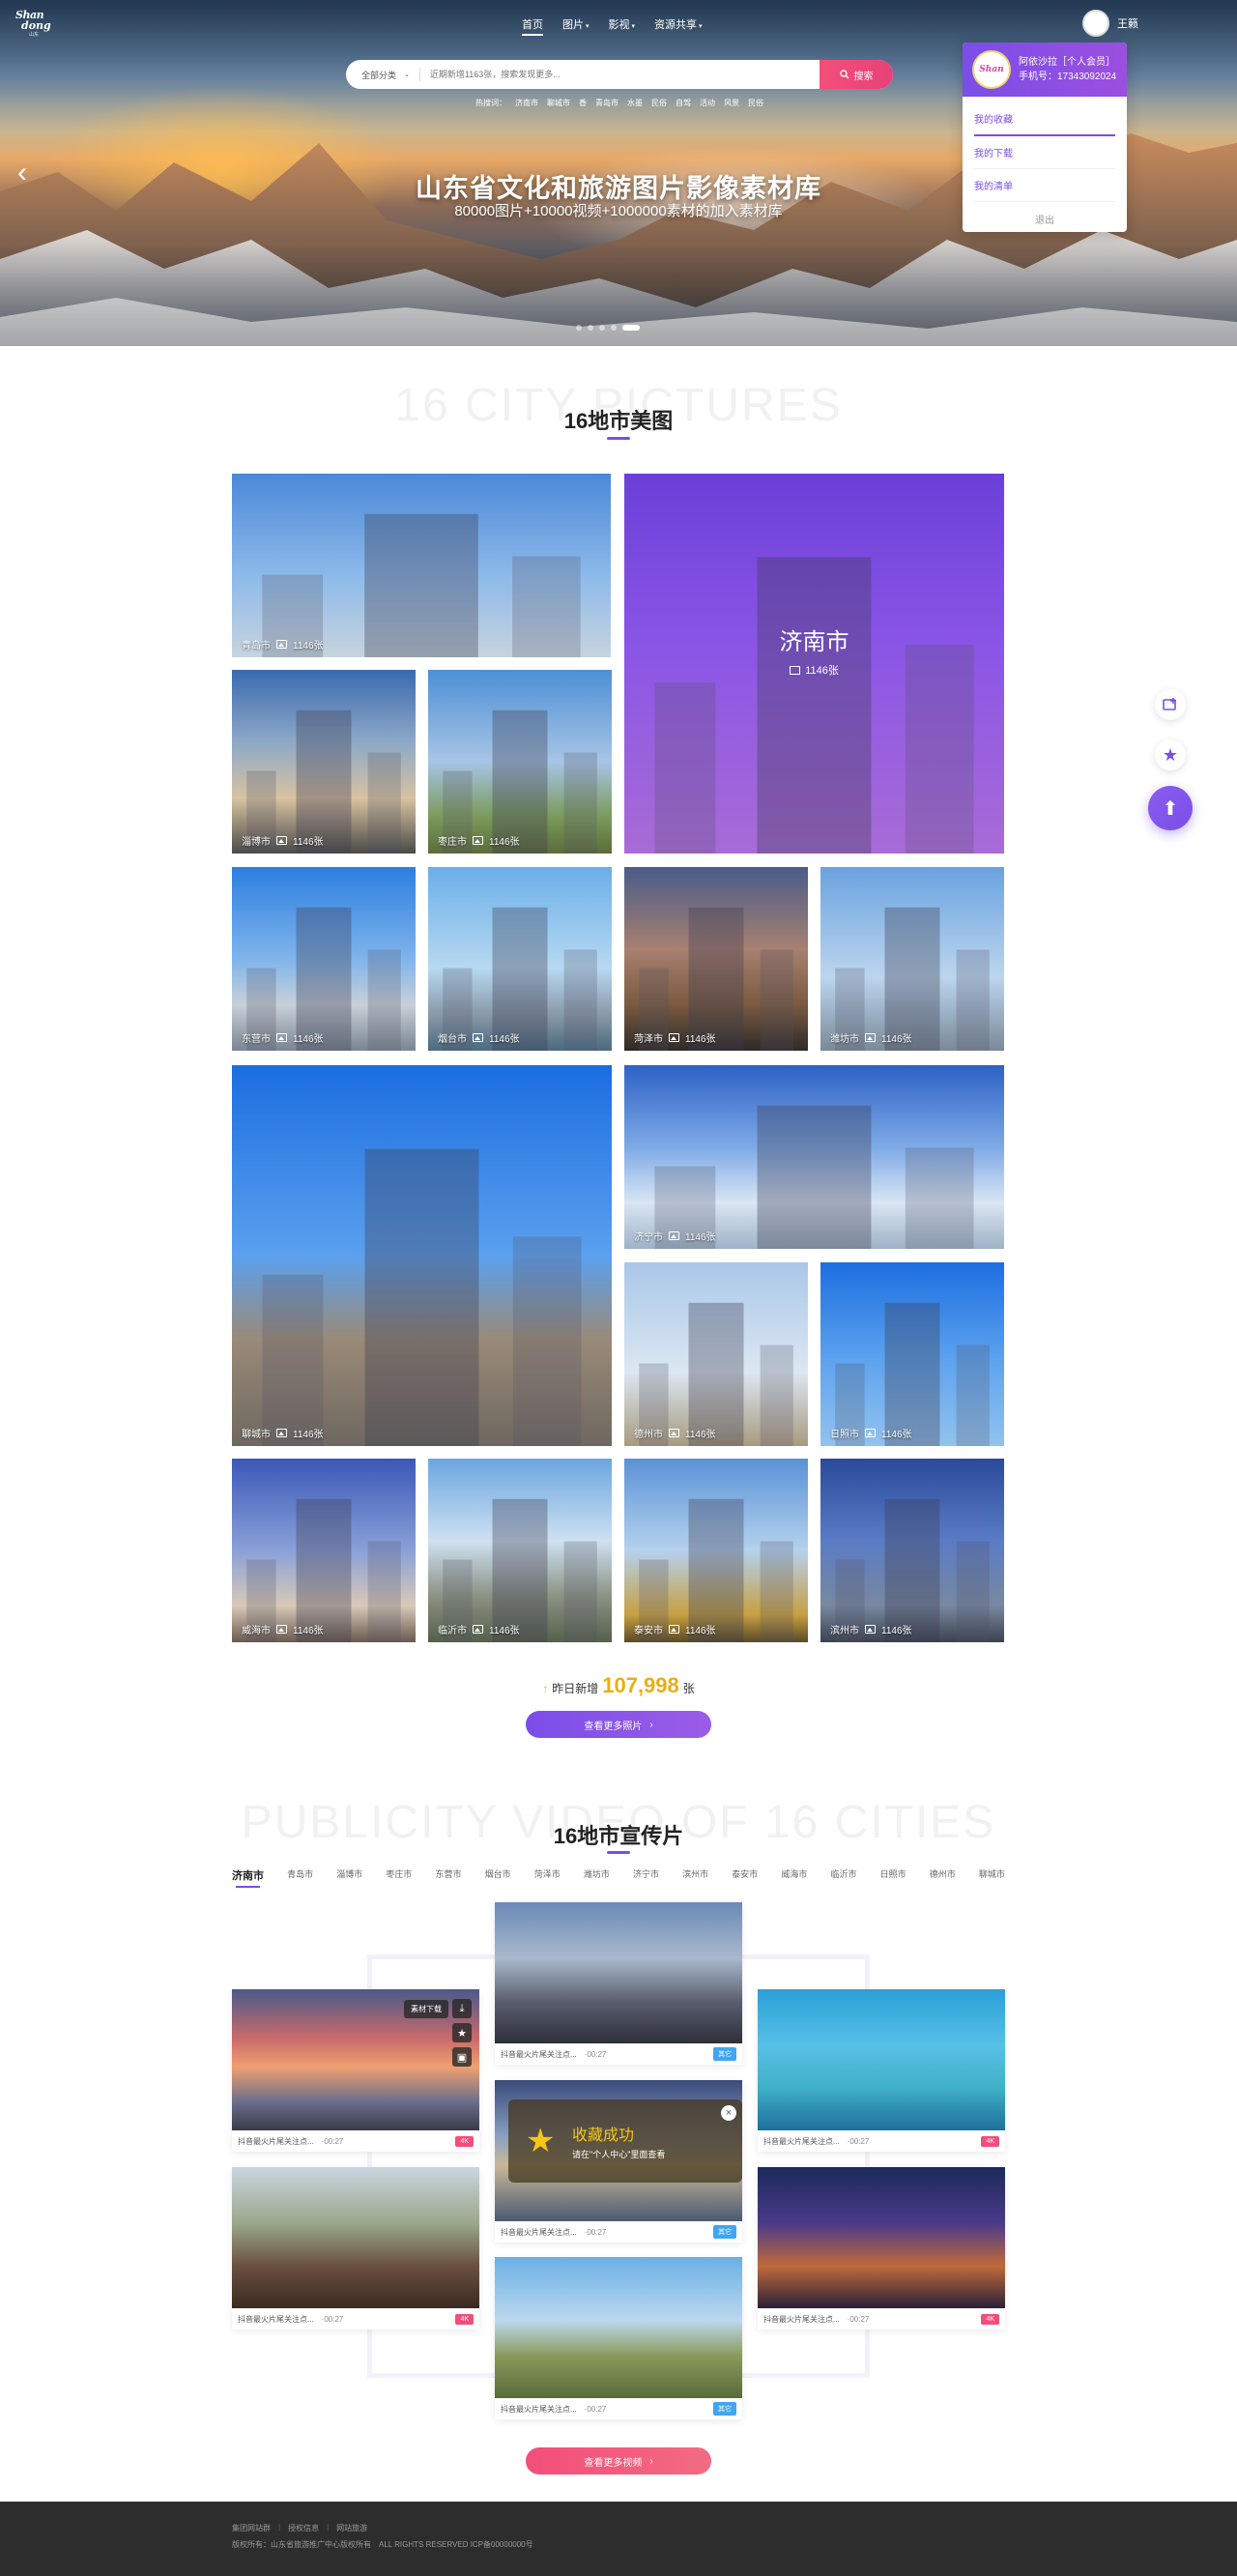 The width and height of the screenshot is (1237, 2576). I want to click on hot-word: 活动, so click(708, 103).